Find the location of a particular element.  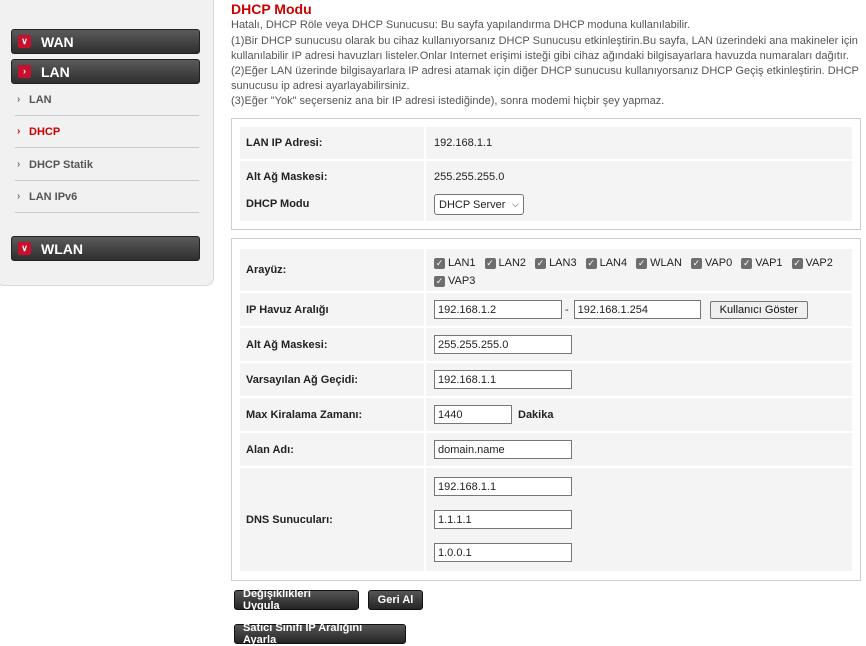

gateway-input is located at coordinates (503, 379).